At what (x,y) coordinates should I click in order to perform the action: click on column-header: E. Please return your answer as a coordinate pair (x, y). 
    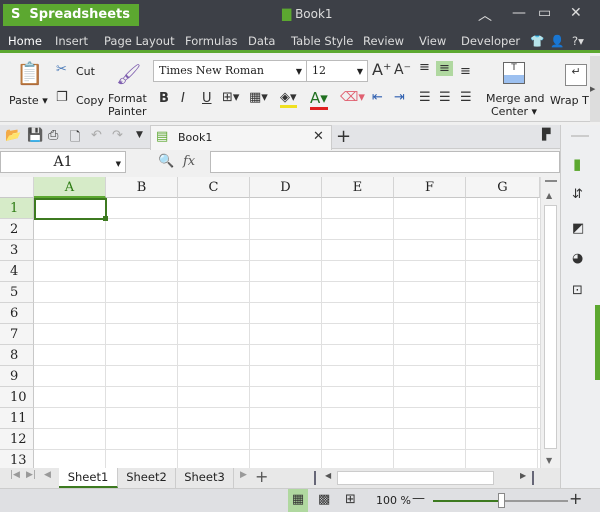
    Looking at the image, I should click on (358, 187).